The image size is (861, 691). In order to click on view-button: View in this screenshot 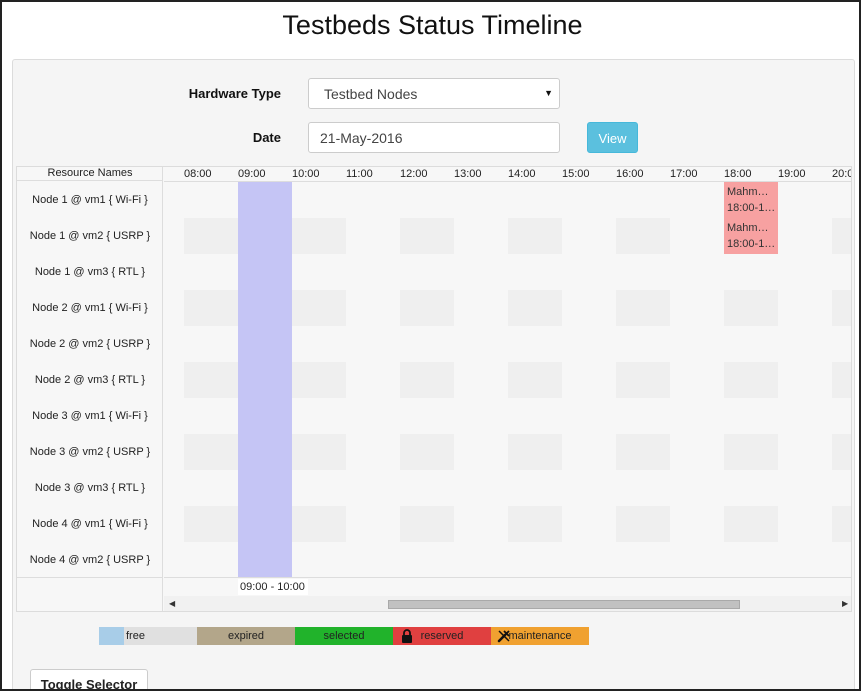, I will do `click(612, 137)`.